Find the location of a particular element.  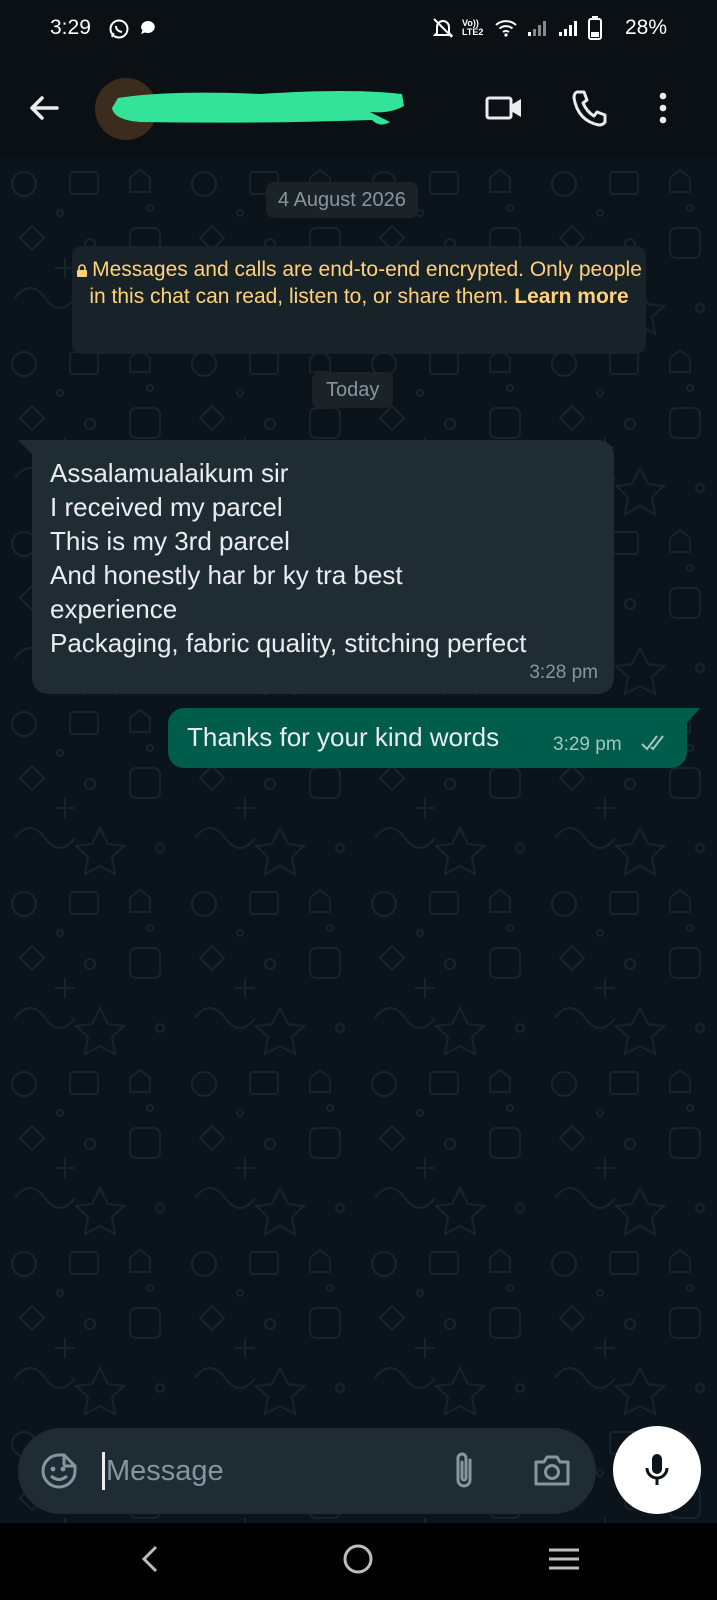

voice-message-button is located at coordinates (657, 1470).